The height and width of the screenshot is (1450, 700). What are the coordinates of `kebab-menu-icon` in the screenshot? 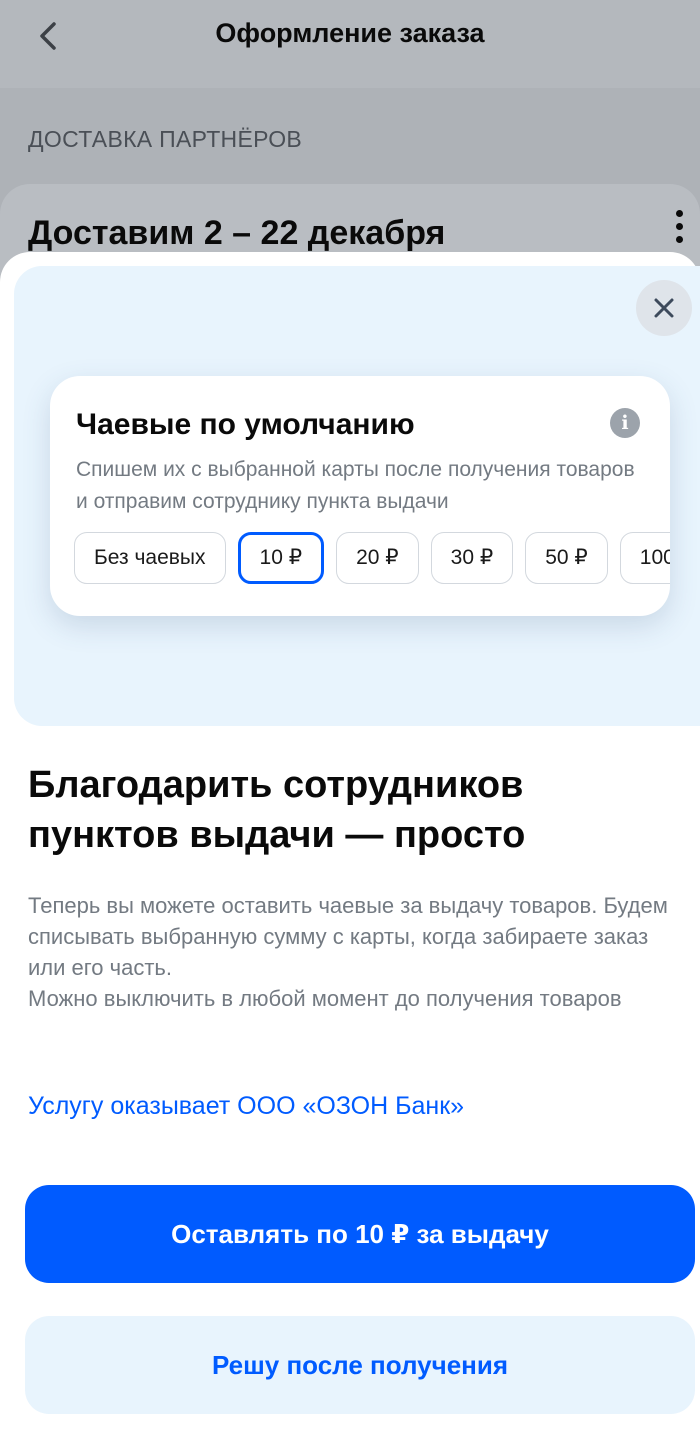 It's located at (679, 228).